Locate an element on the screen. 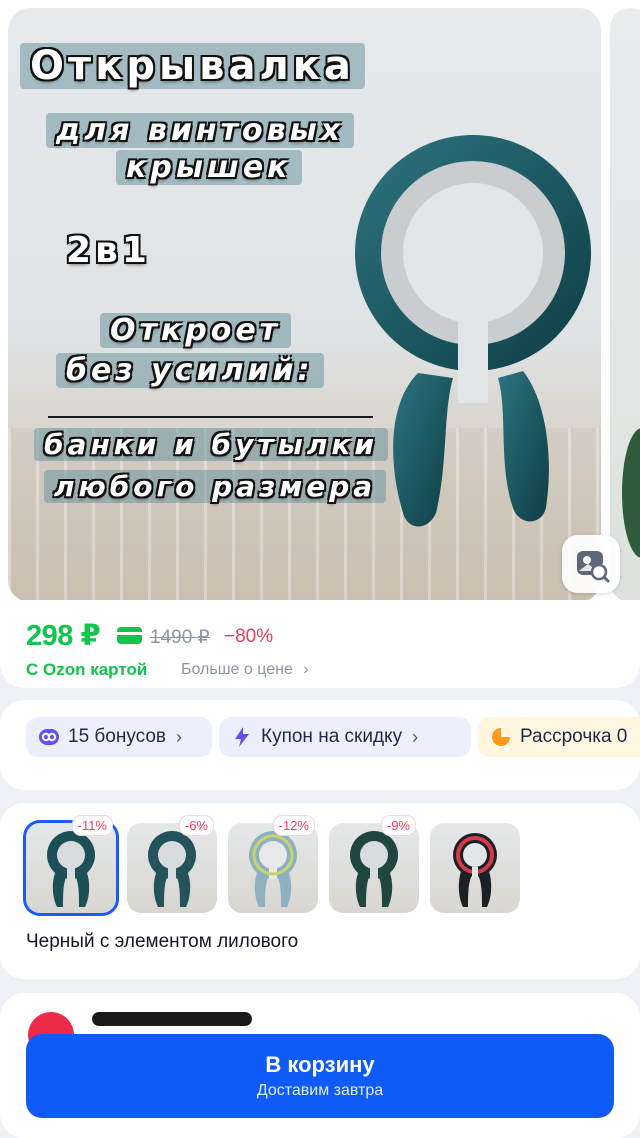 This screenshot has height=1138, width=640. variant-thumb is located at coordinates (475, 868).